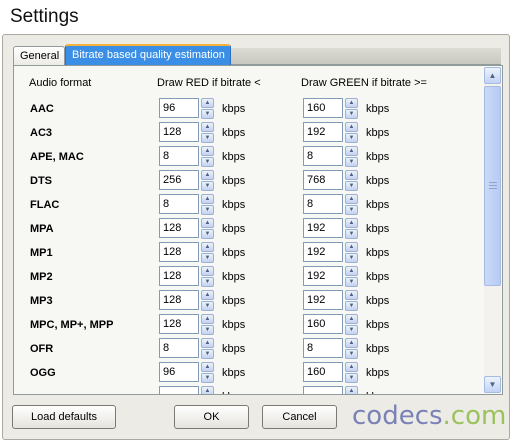  What do you see at coordinates (148, 54) in the screenshot?
I see `tab-bitrate-quality: Bitrate based quality estimation` at bounding box center [148, 54].